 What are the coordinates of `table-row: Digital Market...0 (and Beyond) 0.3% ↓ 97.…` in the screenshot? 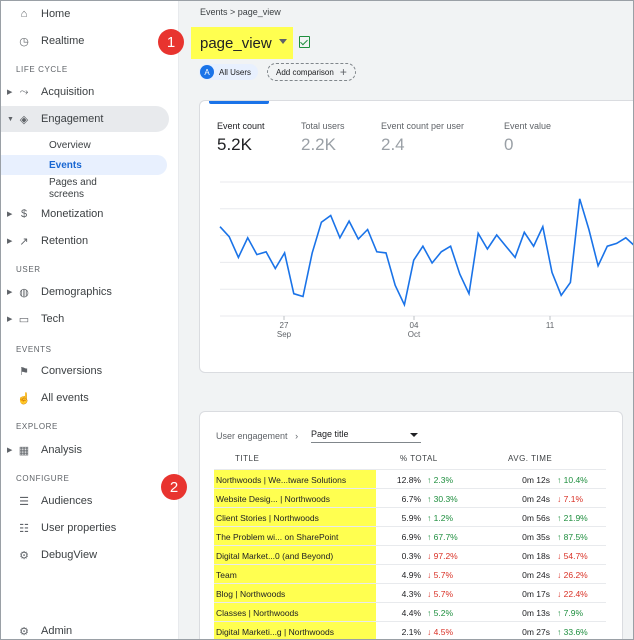 It's located at (410, 555).